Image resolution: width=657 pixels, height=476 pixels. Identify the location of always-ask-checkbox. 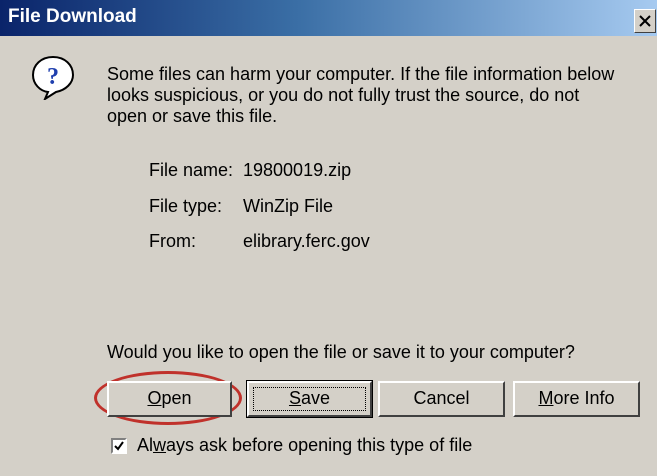
(119, 446).